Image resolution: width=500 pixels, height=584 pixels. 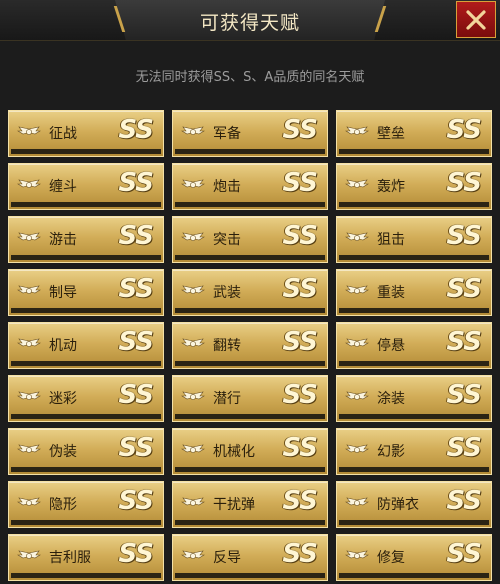 What do you see at coordinates (227, 240) in the screenshot?
I see `talent-name: 突击` at bounding box center [227, 240].